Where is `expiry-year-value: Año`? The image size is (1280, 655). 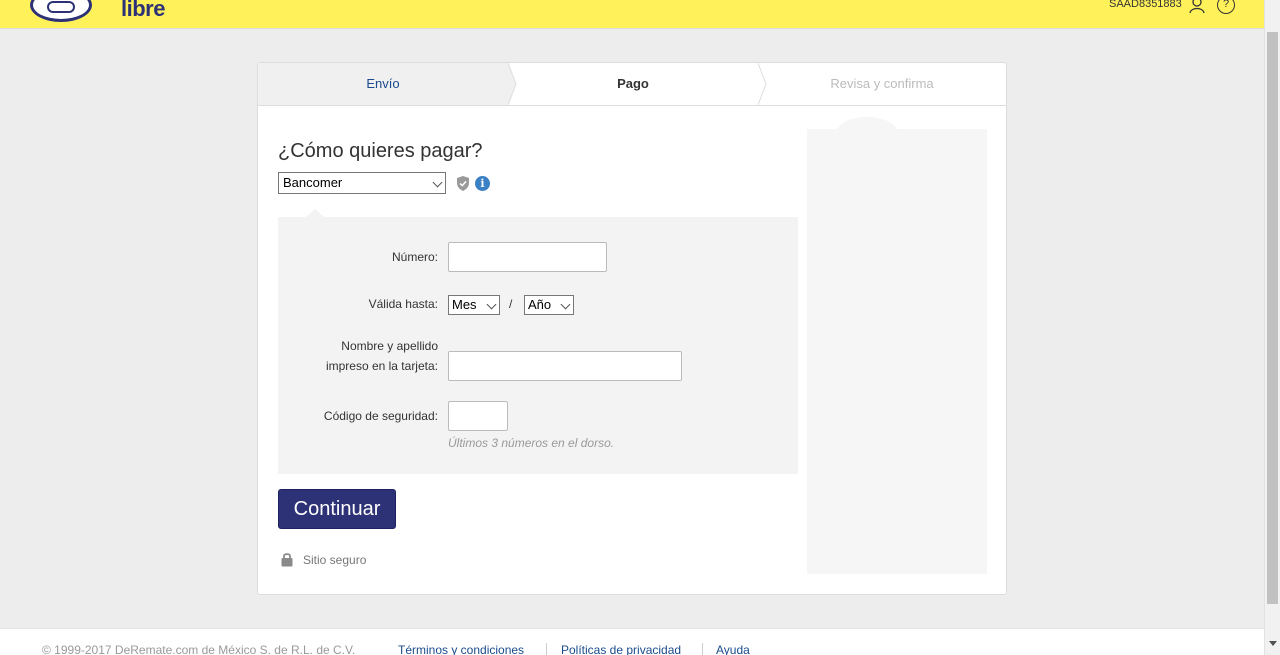
expiry-year-value: Año is located at coordinates (540, 304).